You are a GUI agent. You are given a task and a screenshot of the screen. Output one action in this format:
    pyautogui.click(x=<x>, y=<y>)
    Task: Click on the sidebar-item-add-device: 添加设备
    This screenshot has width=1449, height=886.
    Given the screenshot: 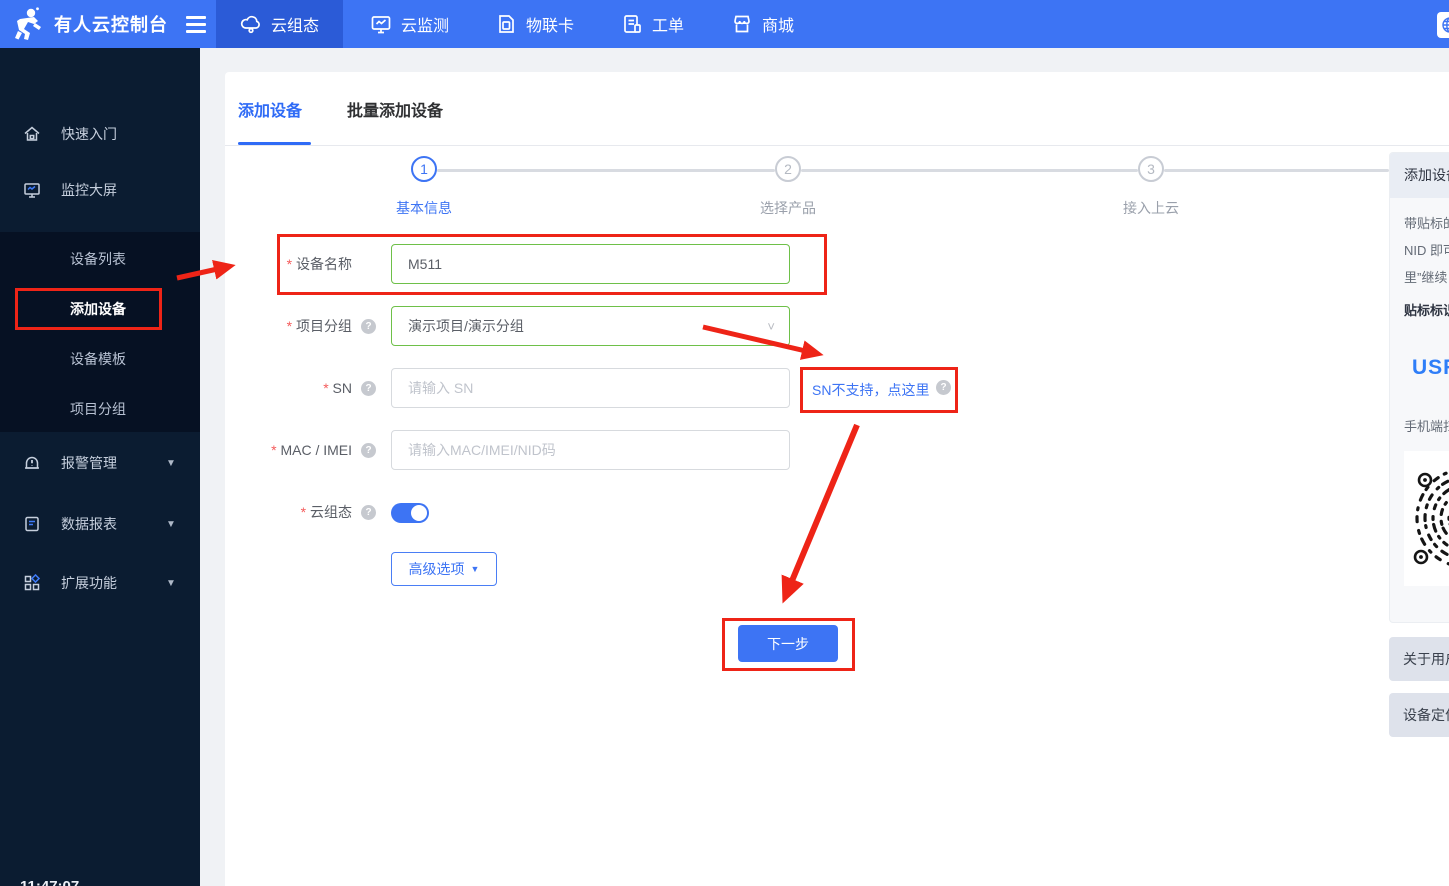 What is the action you would take?
    pyautogui.click(x=100, y=309)
    